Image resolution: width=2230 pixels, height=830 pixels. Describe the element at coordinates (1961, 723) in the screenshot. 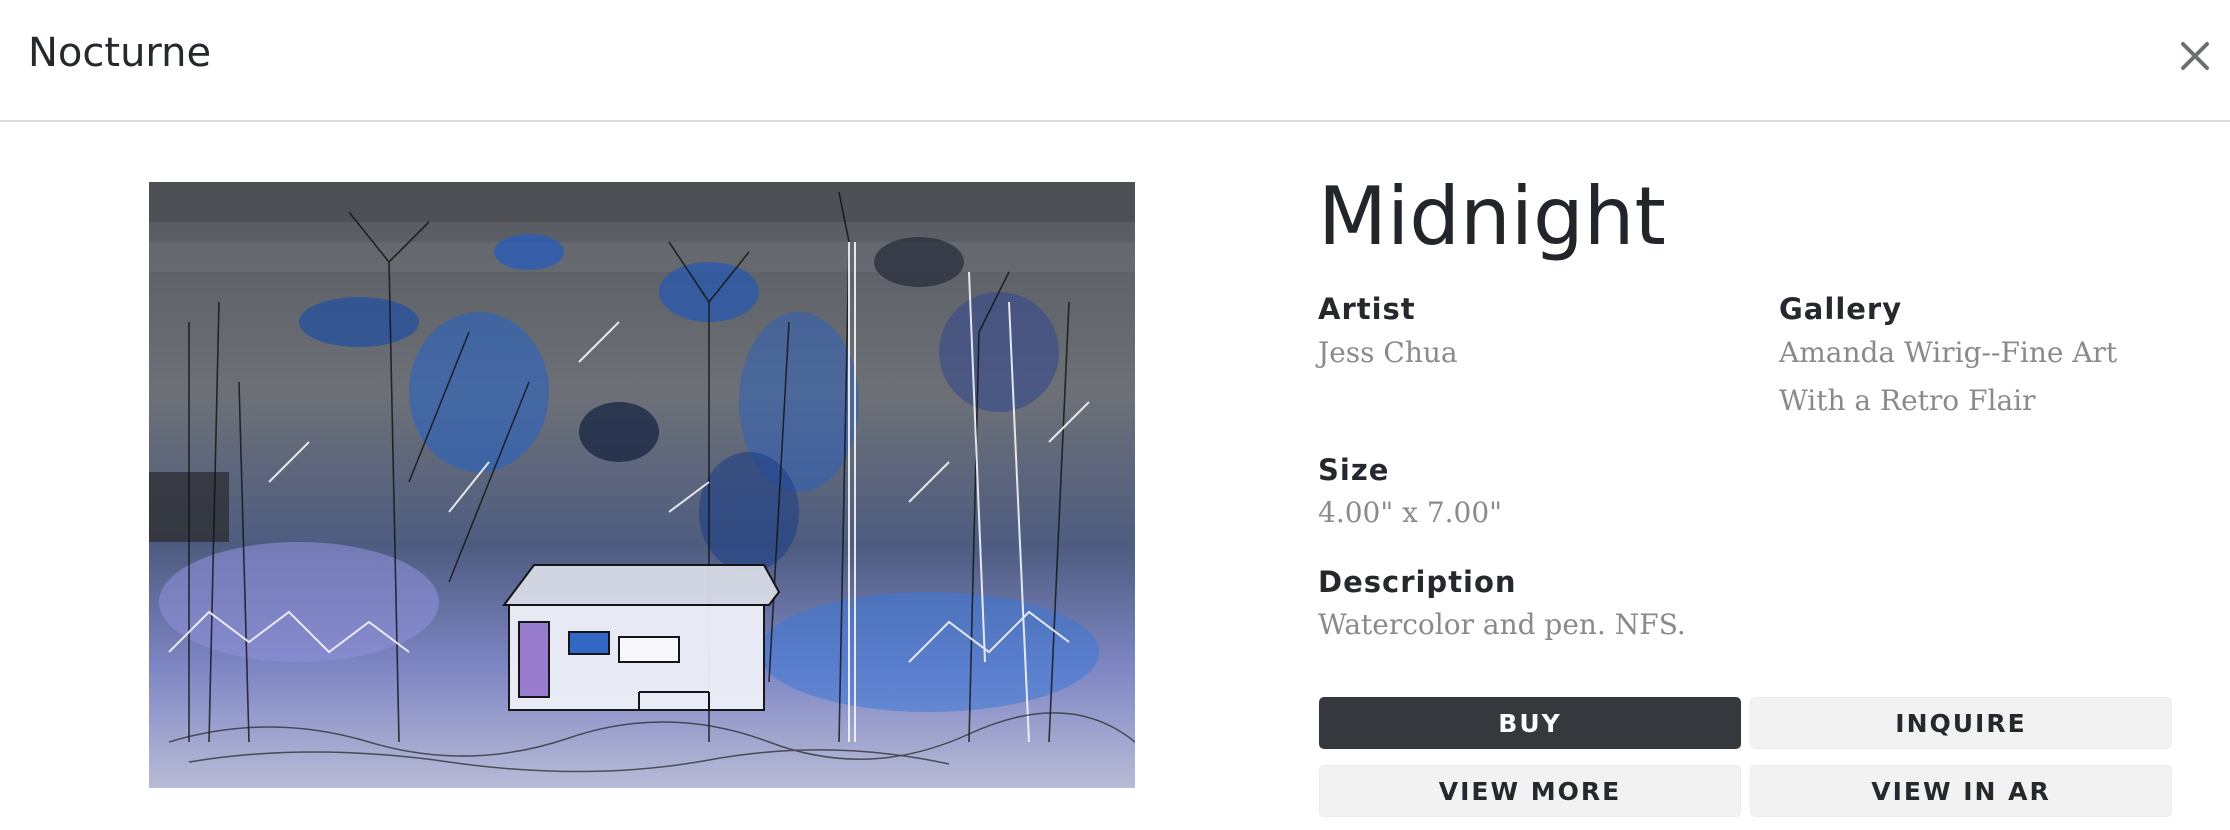

I see `inquire-button: INQUIRE` at that location.